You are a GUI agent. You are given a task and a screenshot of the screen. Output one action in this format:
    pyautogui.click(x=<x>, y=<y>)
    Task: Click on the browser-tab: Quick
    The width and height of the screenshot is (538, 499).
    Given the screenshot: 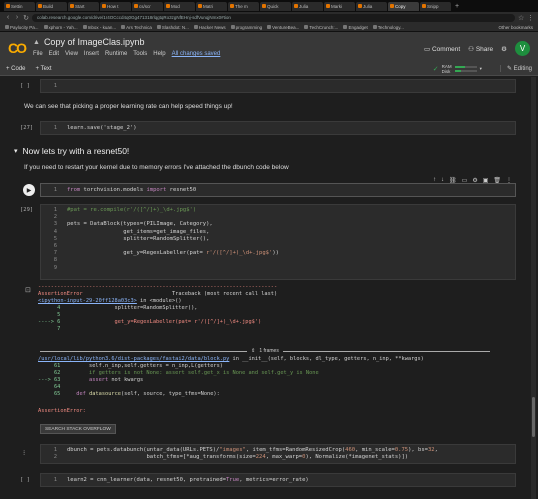 What is the action you would take?
    pyautogui.click(x=275, y=6)
    